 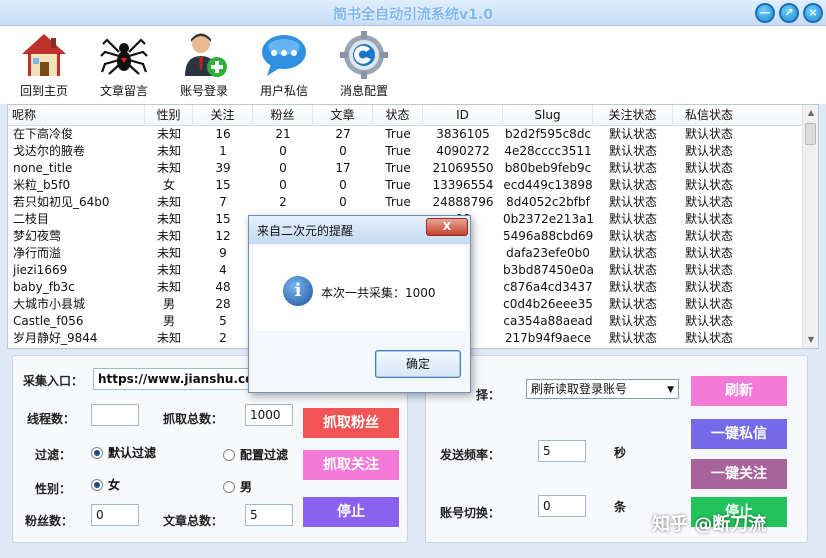 I want to click on user-add-icon, so click(x=206, y=55).